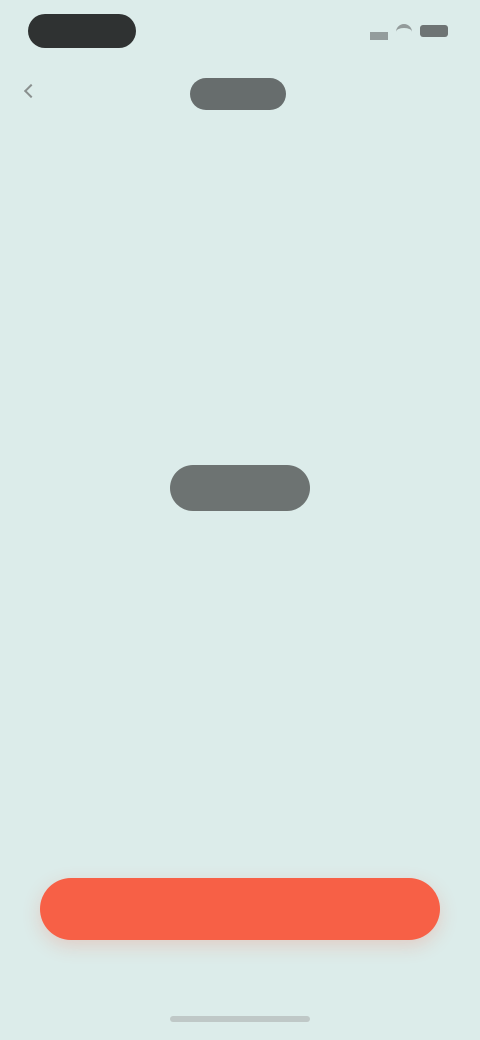  Describe the element at coordinates (240, 488) in the screenshot. I see `empty-state-title` at that location.